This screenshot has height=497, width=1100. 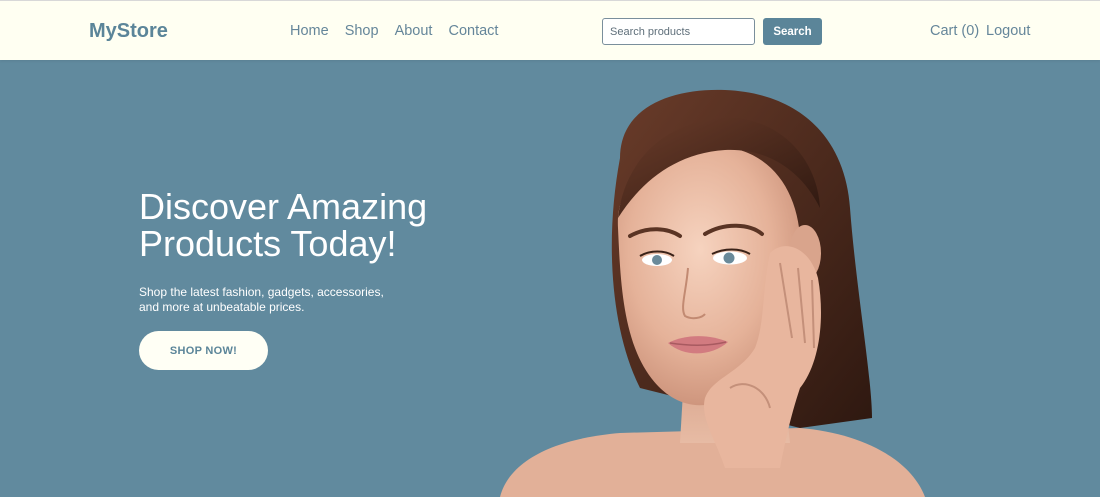 I want to click on cart-link: Cart (0), so click(x=954, y=31).